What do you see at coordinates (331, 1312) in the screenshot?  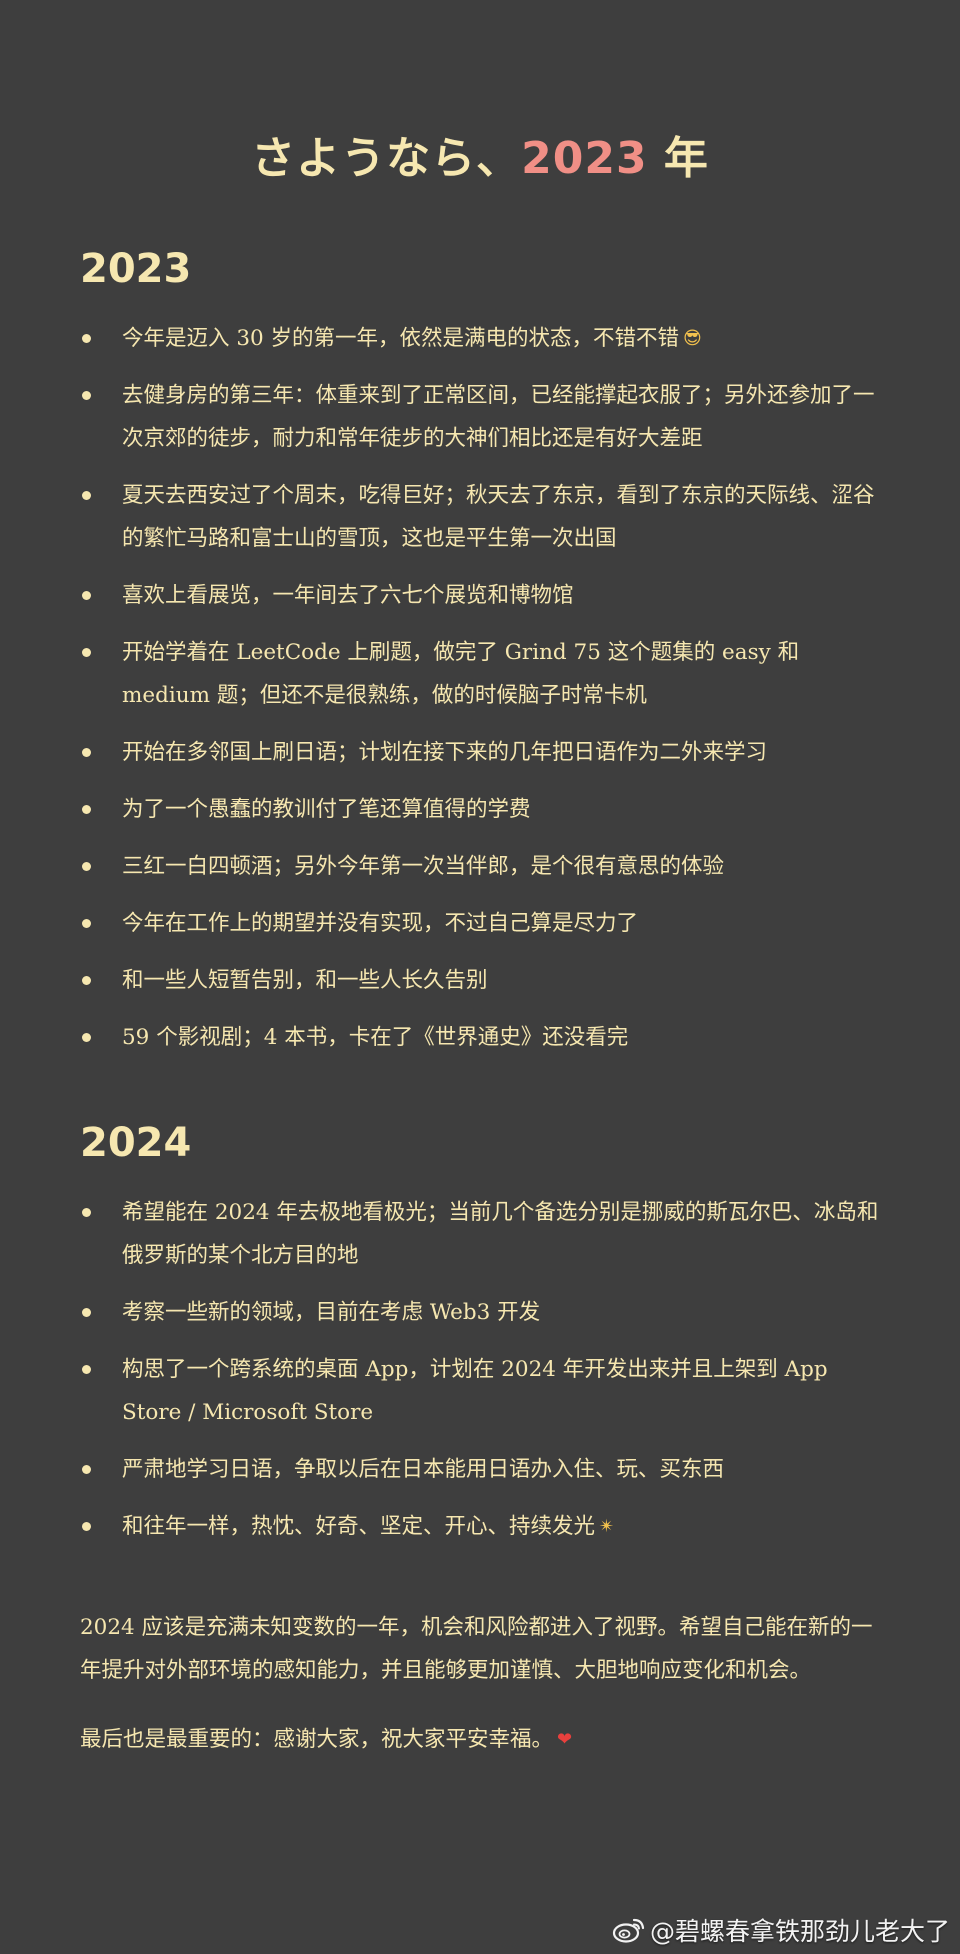 I see `list-item-text: 考察一些新的领域，目前在考虑 Web3 开发` at bounding box center [331, 1312].